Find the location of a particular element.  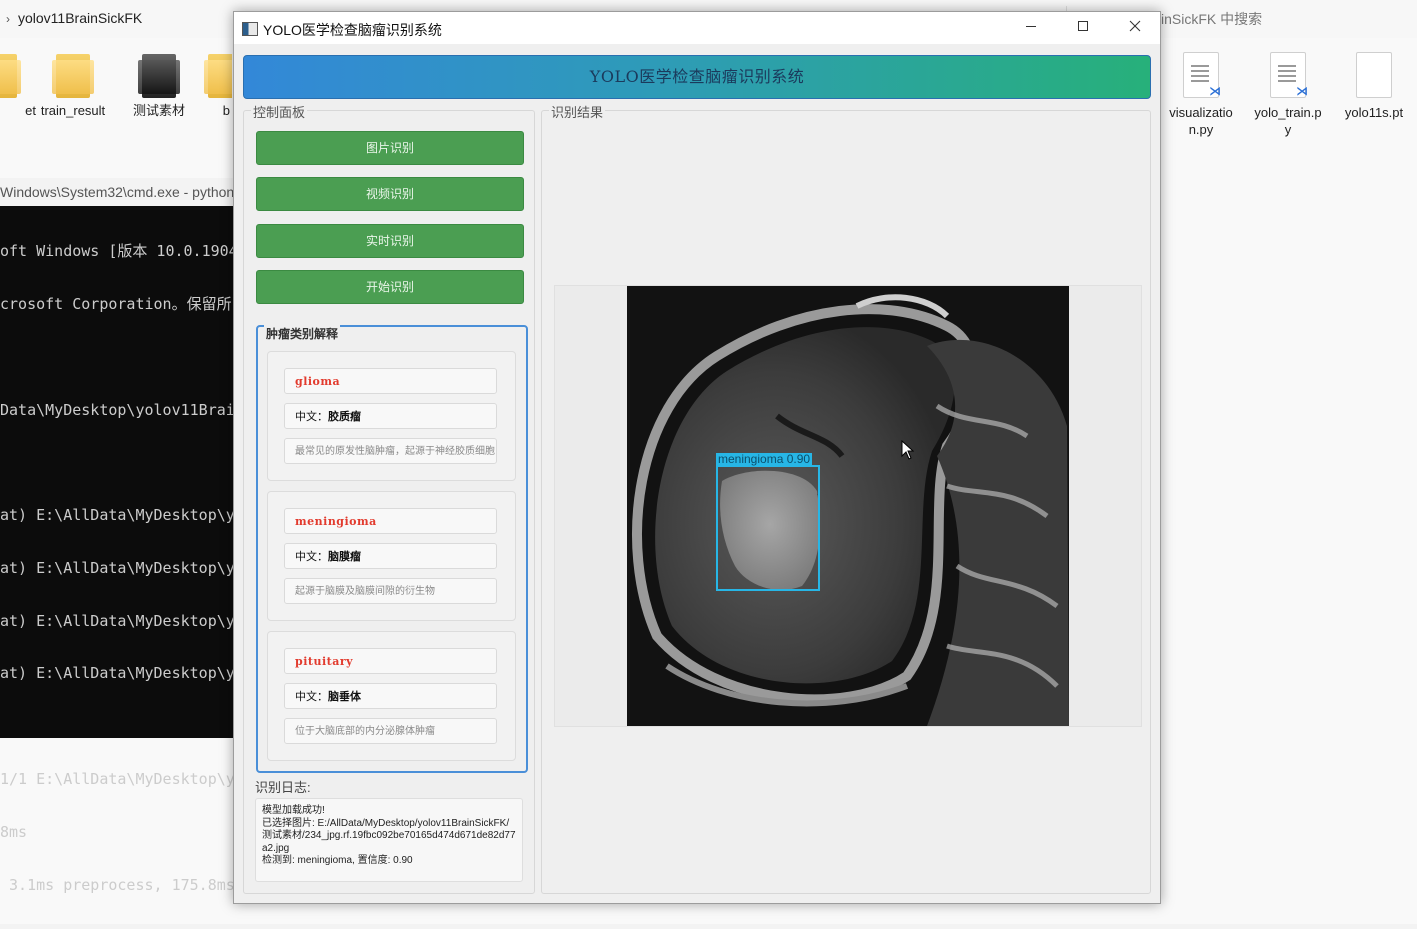

close-button is located at coordinates (1135, 28).